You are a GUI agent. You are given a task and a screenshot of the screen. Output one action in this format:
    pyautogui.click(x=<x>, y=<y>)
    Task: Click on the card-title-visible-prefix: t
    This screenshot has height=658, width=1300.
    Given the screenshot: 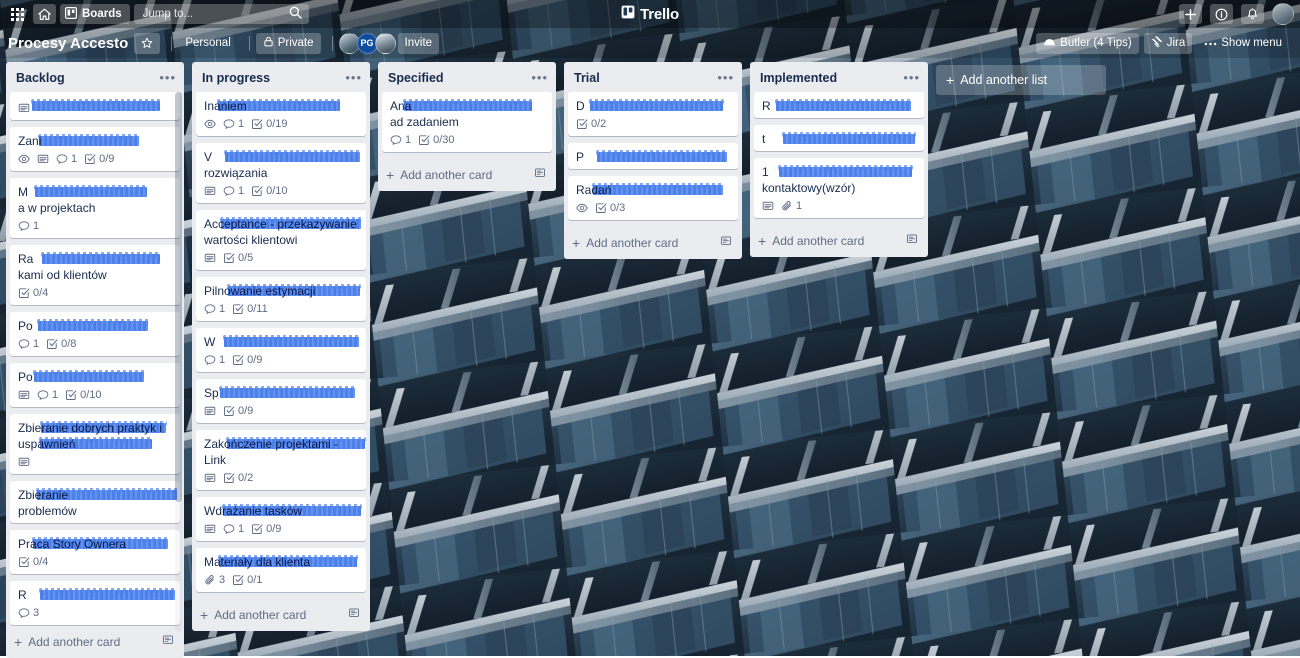 What is the action you would take?
    pyautogui.click(x=763, y=139)
    